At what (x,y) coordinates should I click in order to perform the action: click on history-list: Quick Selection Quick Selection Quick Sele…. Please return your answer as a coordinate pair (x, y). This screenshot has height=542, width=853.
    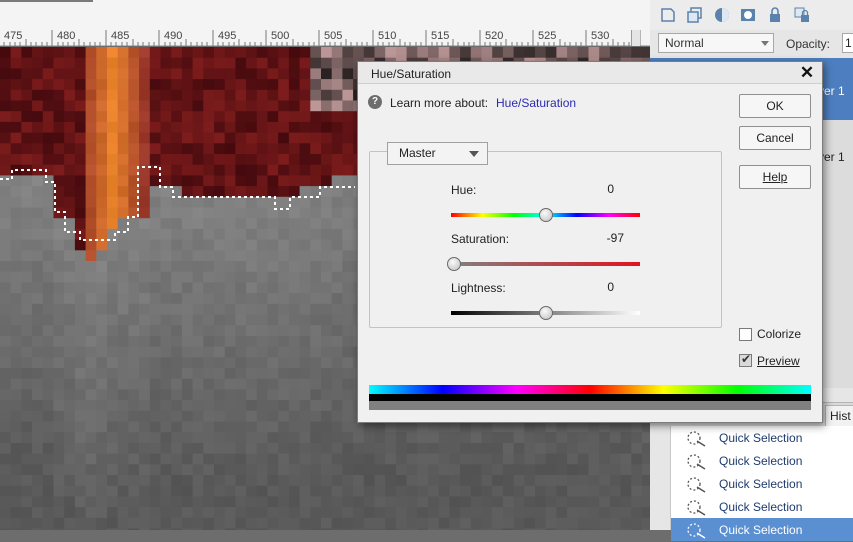
    Looking at the image, I should click on (761, 483).